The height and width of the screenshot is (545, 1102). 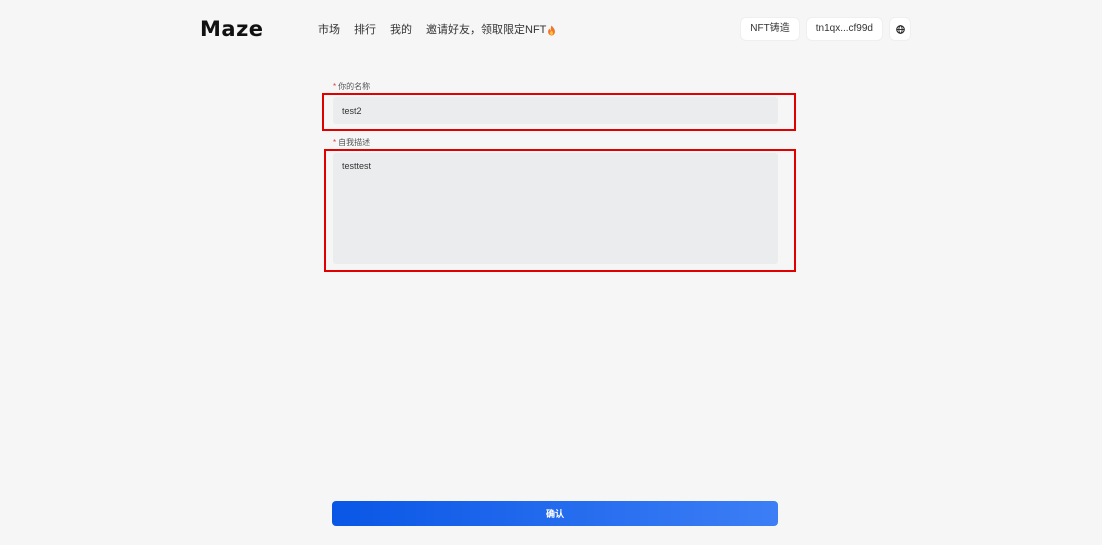 I want to click on bio-label: * 自我描述, so click(x=351, y=143).